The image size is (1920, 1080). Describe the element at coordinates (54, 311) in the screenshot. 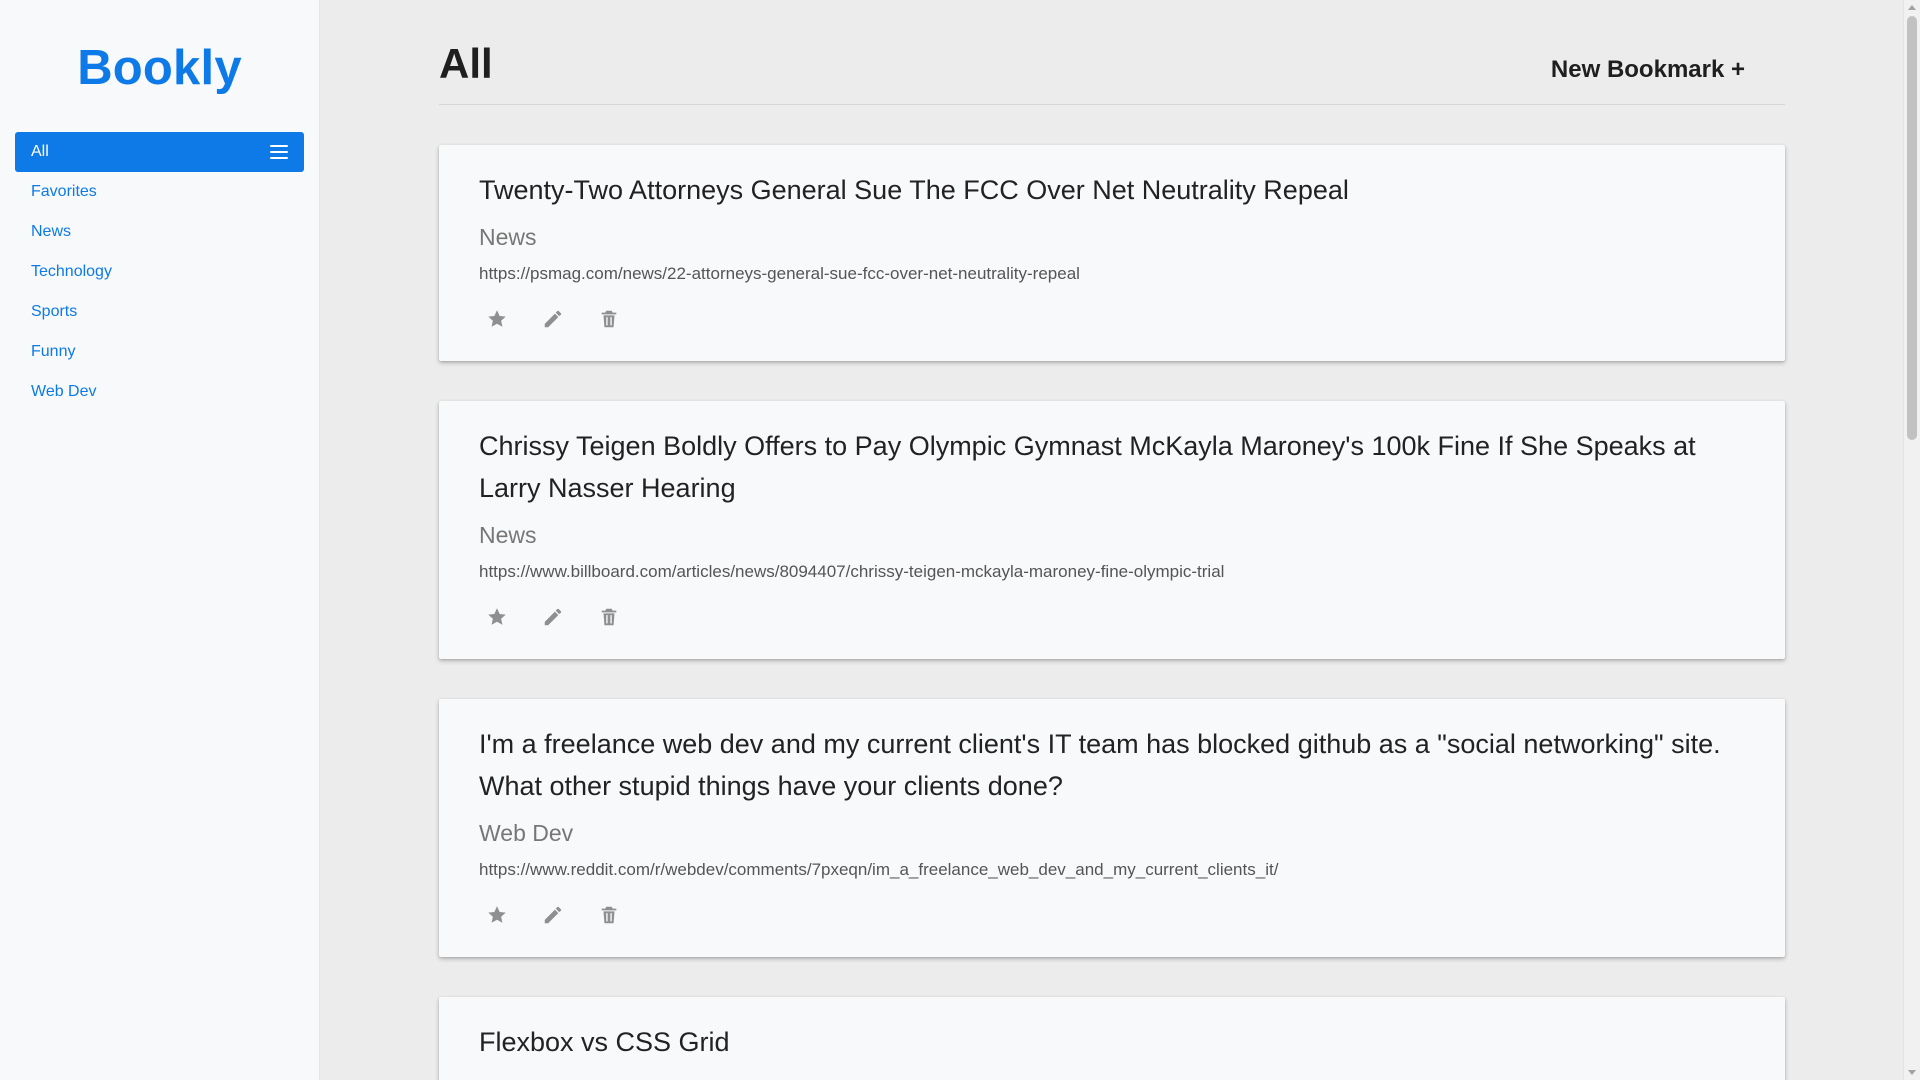

I see `sidebar-item-label: Sports` at that location.